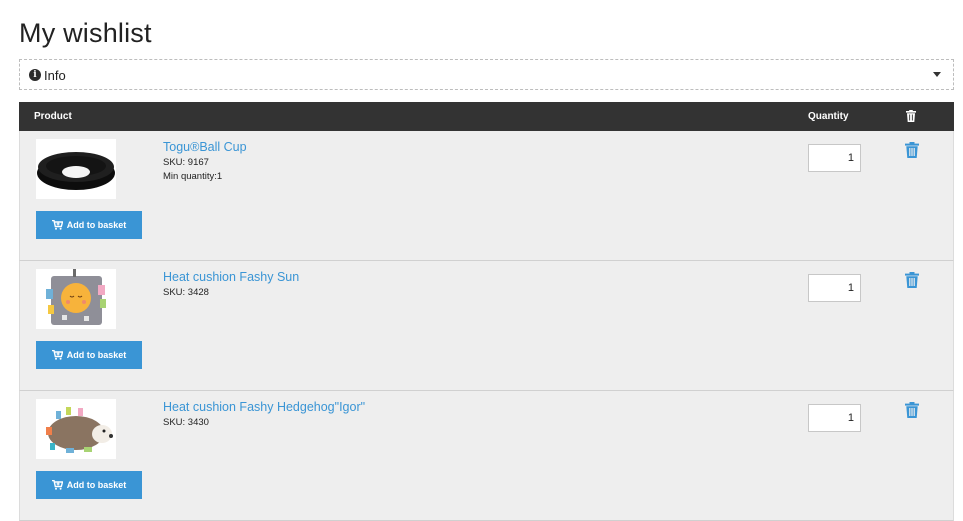  I want to click on column-header-product: Product, so click(53, 116).